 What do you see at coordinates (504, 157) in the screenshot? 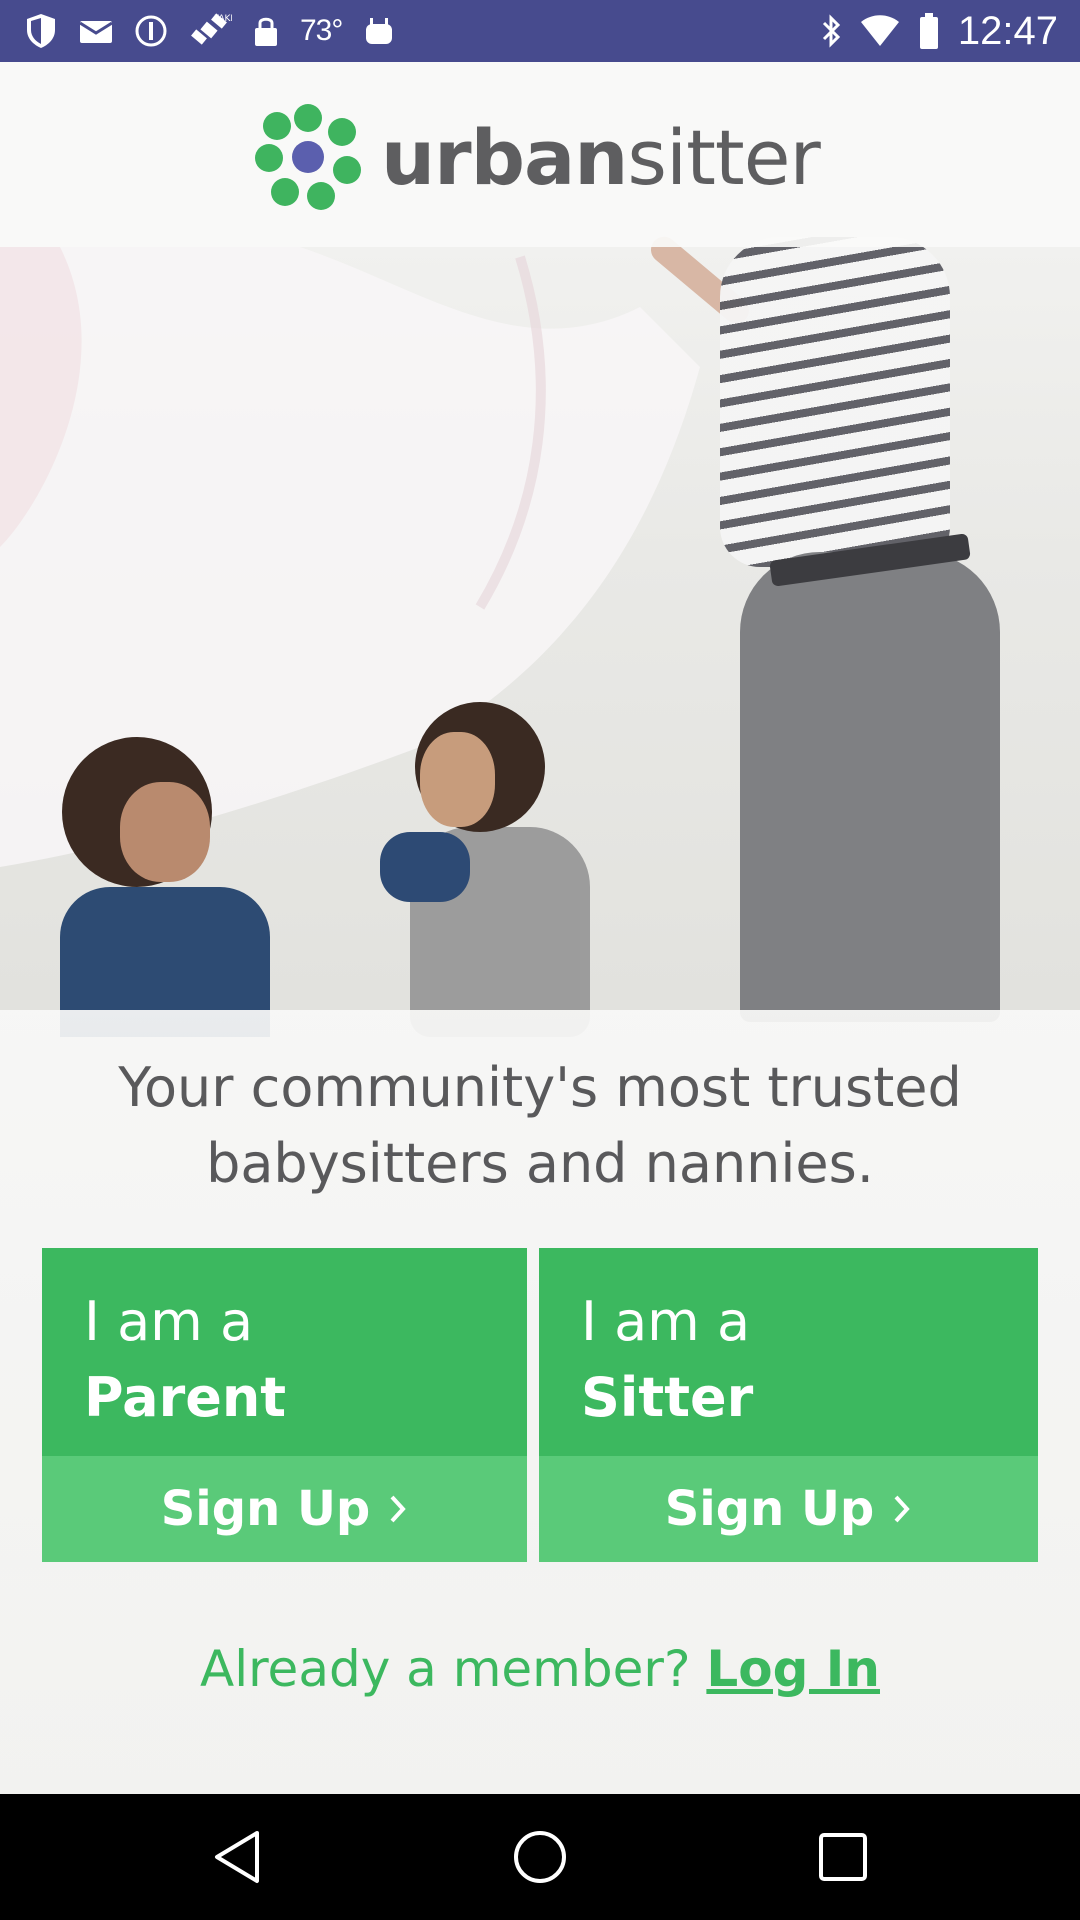
I see `logo-text-bold: urban` at bounding box center [504, 157].